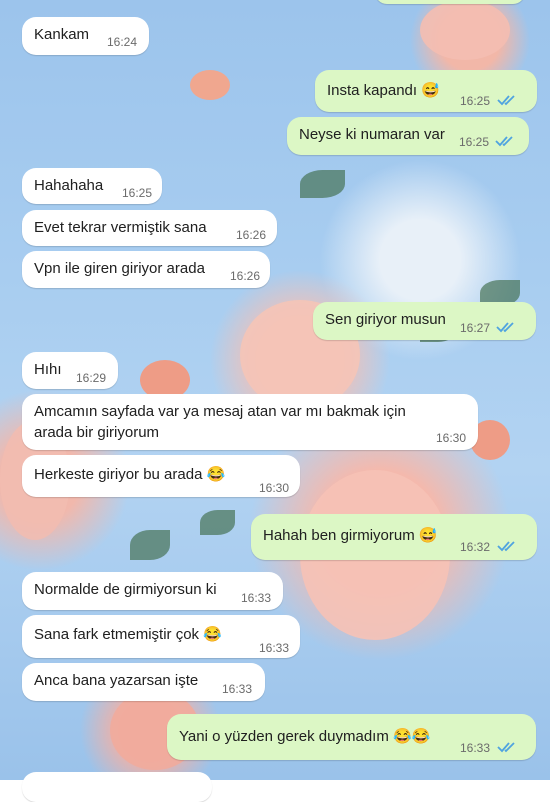  Describe the element at coordinates (284, 736) in the screenshot. I see `message-text: Yani o yüzden gerek duymadım` at that location.